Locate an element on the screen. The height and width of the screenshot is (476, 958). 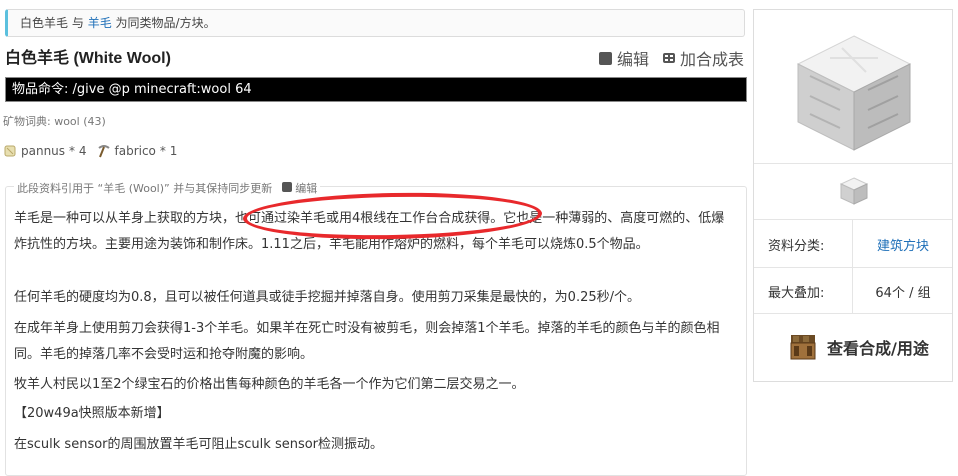
stack-value: 64个 / 组 is located at coordinates (903, 293).